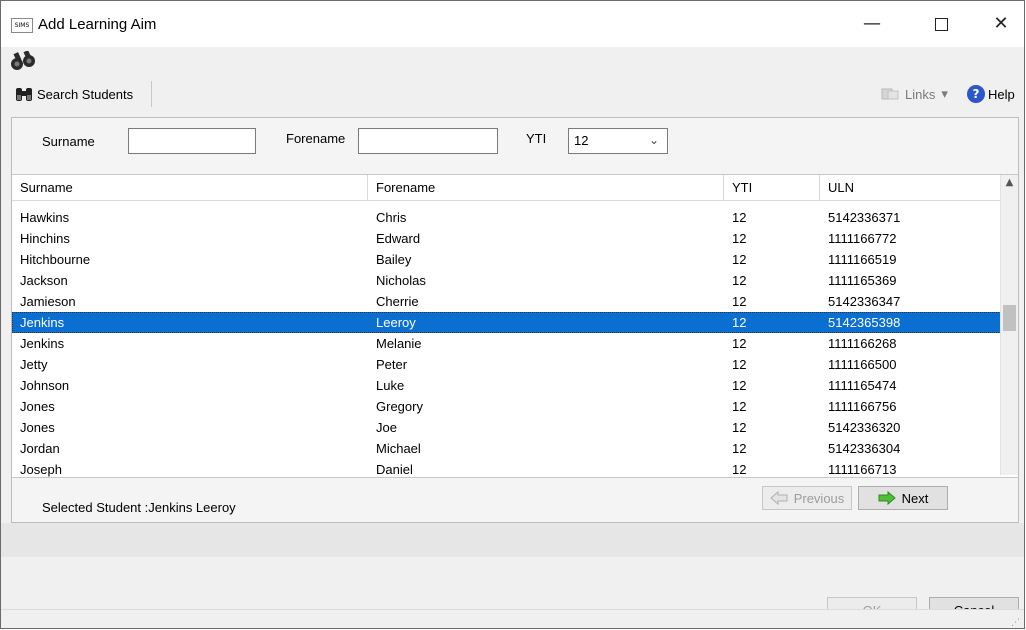  I want to click on forename-cell: Nicholas, so click(401, 280).